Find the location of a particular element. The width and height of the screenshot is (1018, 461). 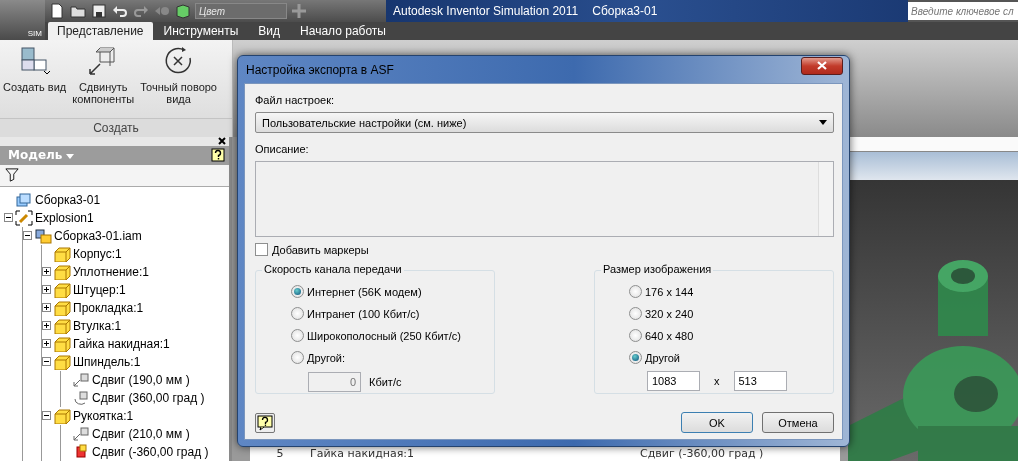

ribbon-tool-button: Точный поворо вида is located at coordinates (178, 79).